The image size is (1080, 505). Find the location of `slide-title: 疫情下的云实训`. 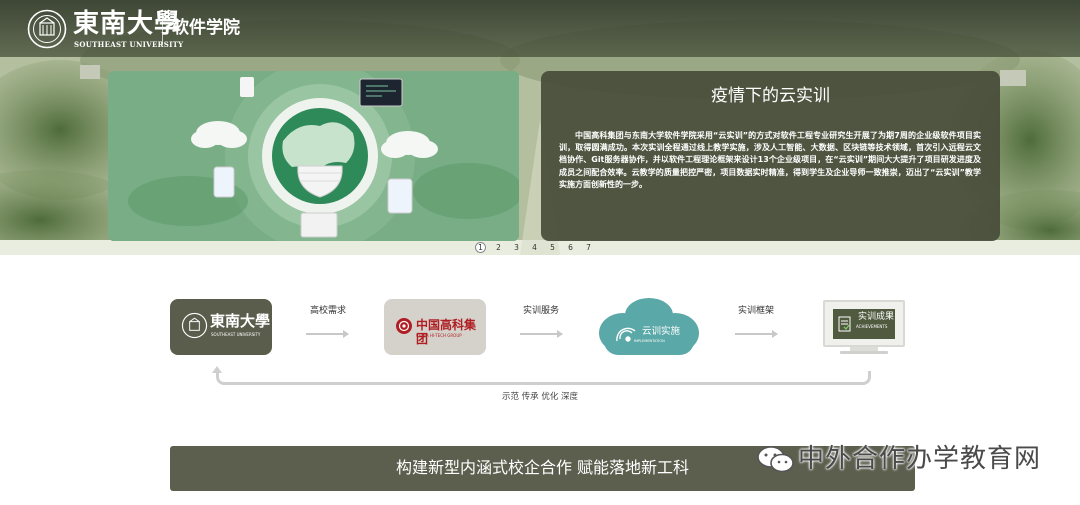

slide-title: 疫情下的云实训 is located at coordinates (770, 96).